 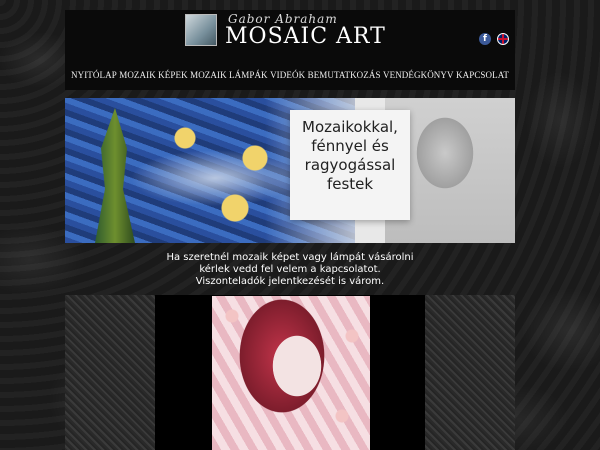 I want to click on gallery-side-texture-right, so click(x=470, y=372).